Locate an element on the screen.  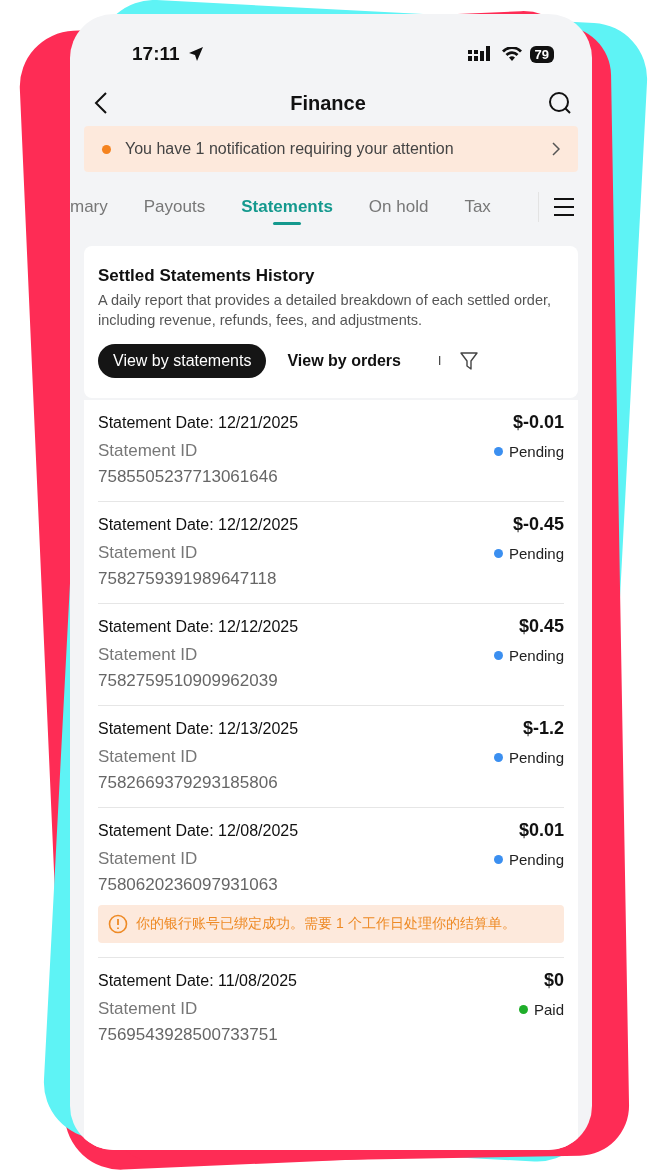
location-arrow-icon is located at coordinates (195, 54).